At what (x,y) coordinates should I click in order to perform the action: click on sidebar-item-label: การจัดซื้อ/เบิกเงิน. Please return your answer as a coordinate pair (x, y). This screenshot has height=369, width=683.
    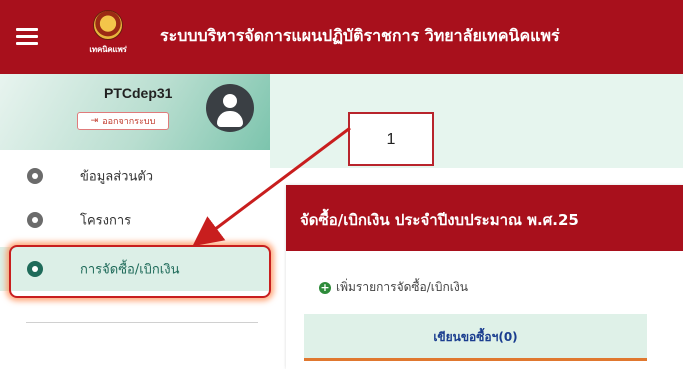
    Looking at the image, I should click on (130, 270).